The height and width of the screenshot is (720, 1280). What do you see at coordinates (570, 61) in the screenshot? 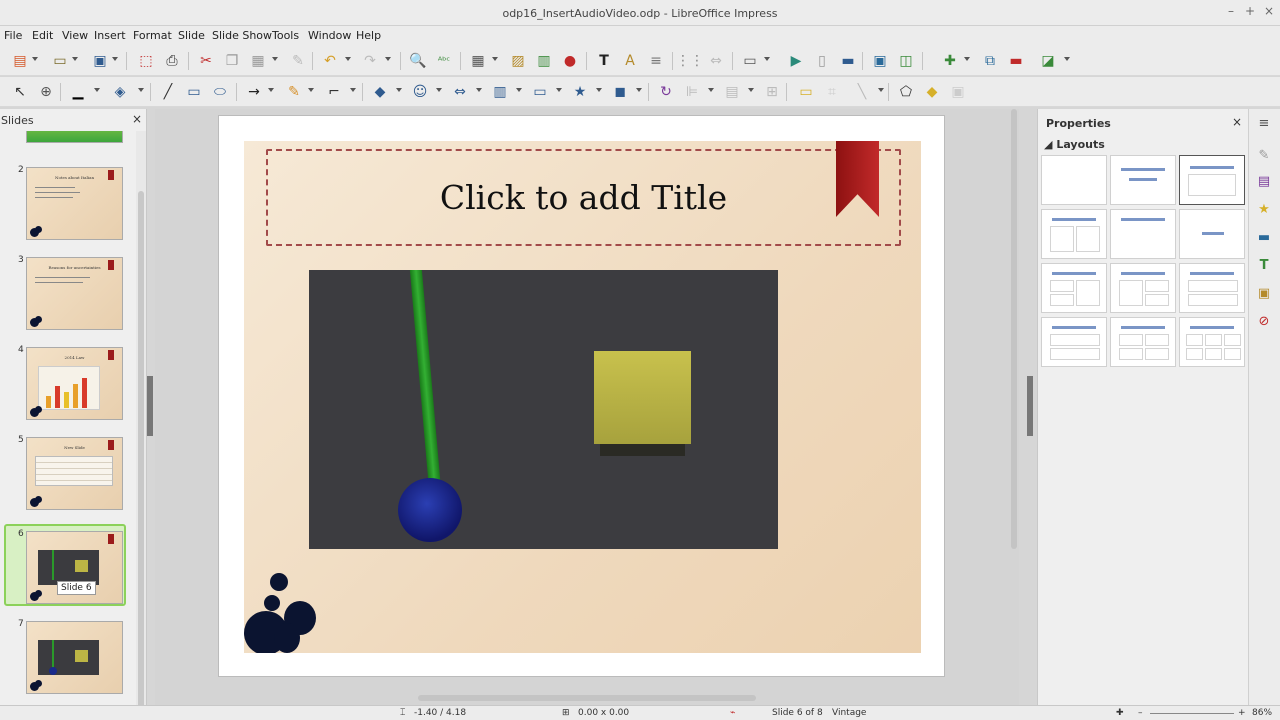
I see `media-icon: ●` at bounding box center [570, 61].